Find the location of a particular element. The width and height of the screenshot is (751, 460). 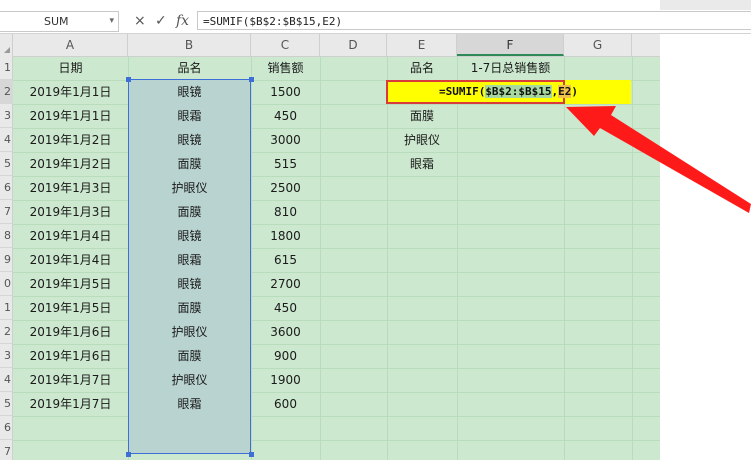

cell-a1: 日期 is located at coordinates (70, 68).